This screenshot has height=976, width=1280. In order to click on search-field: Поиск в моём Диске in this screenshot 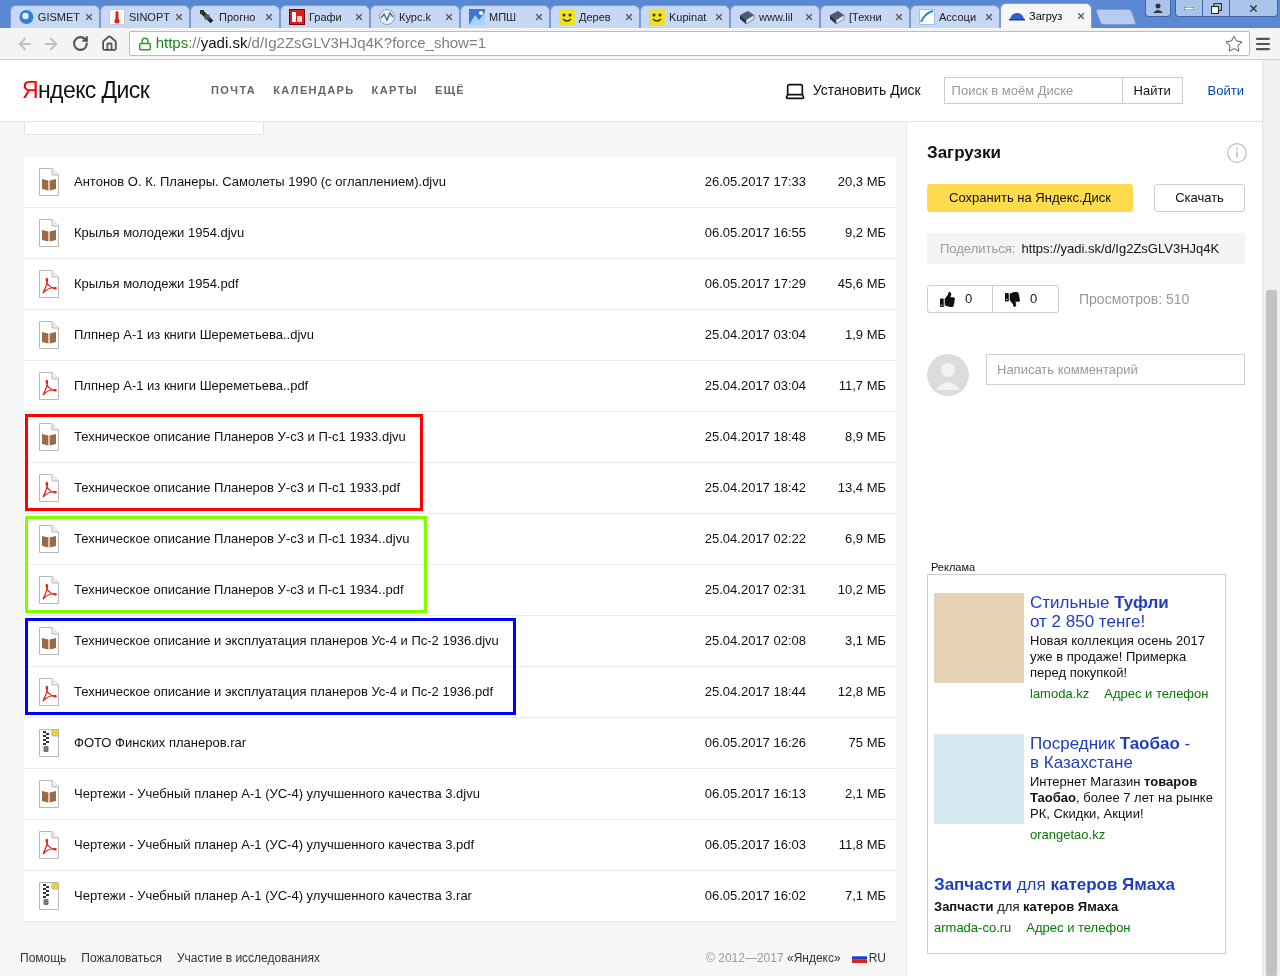, I will do `click(1033, 90)`.